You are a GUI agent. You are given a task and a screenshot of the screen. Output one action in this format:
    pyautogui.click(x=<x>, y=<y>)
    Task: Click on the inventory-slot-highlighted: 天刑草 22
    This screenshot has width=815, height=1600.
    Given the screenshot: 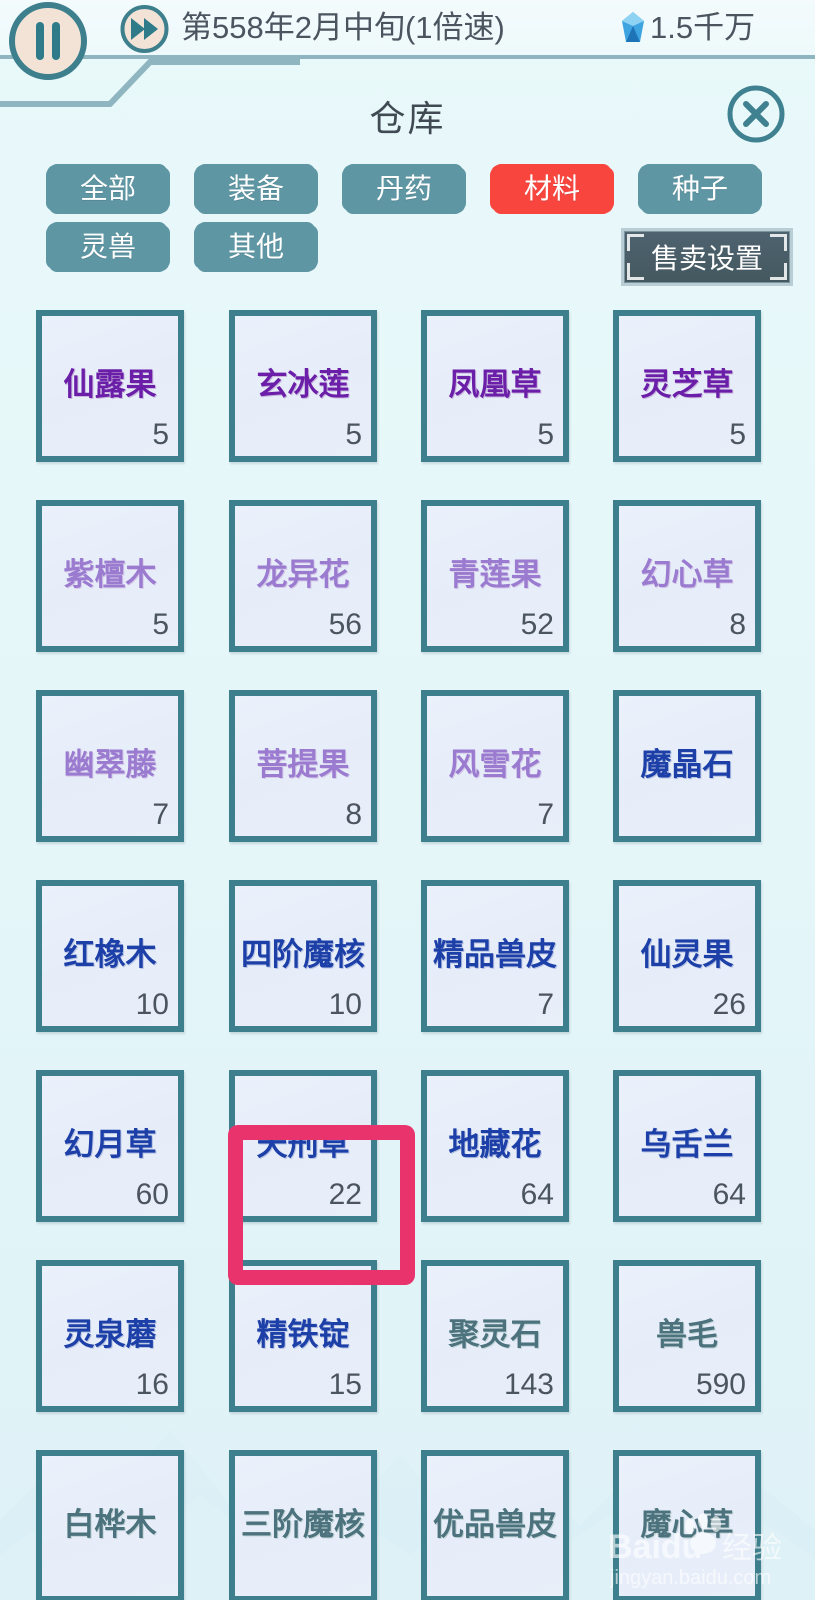 What is the action you would take?
    pyautogui.click(x=303, y=1146)
    